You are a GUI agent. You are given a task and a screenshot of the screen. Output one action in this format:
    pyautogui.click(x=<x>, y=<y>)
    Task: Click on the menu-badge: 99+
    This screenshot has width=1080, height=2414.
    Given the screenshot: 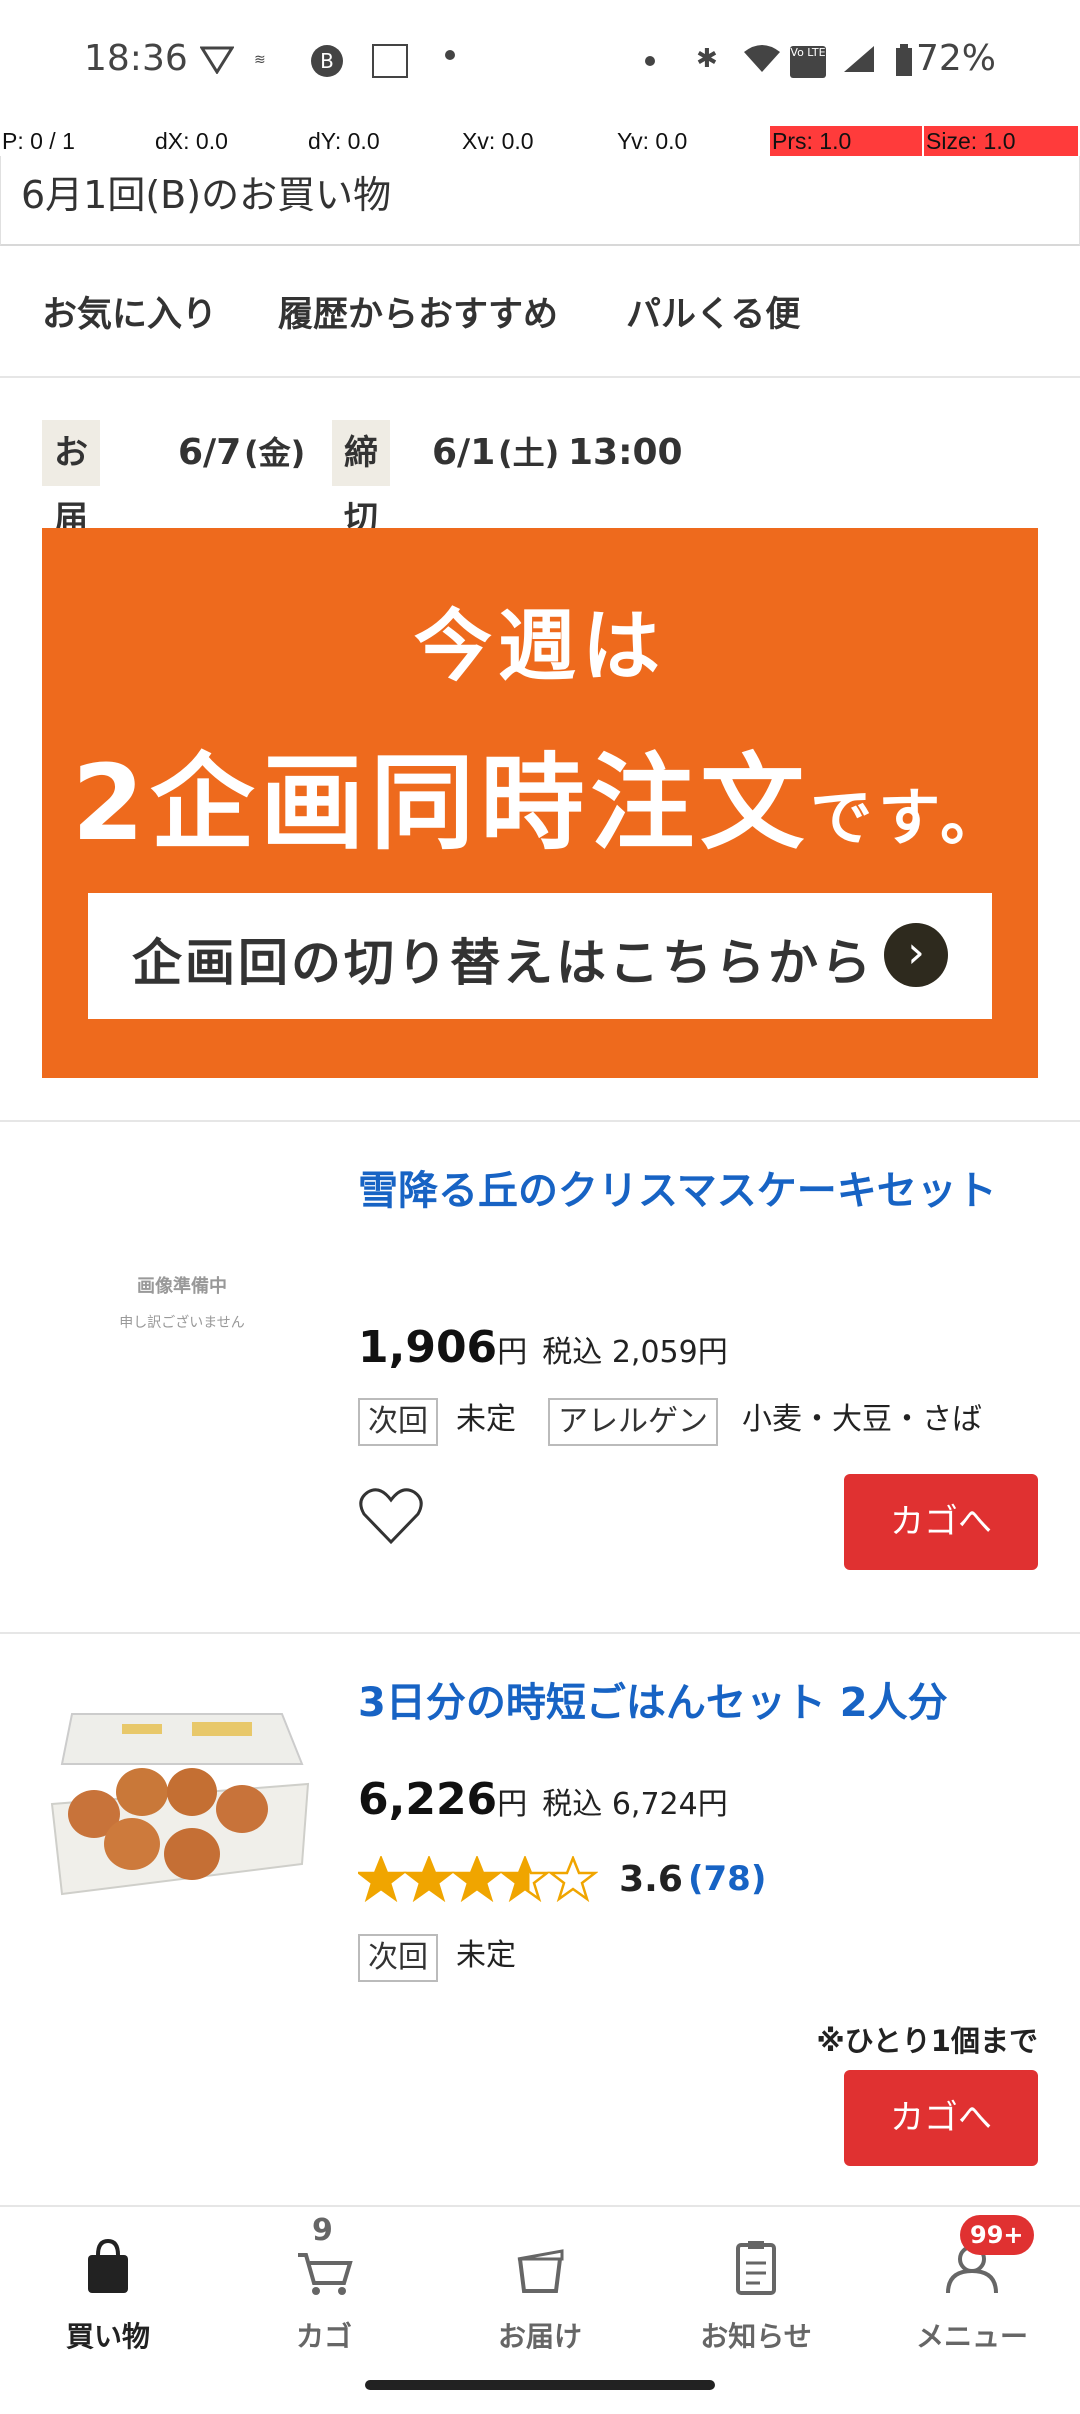 What is the action you would take?
    pyautogui.click(x=997, y=2235)
    